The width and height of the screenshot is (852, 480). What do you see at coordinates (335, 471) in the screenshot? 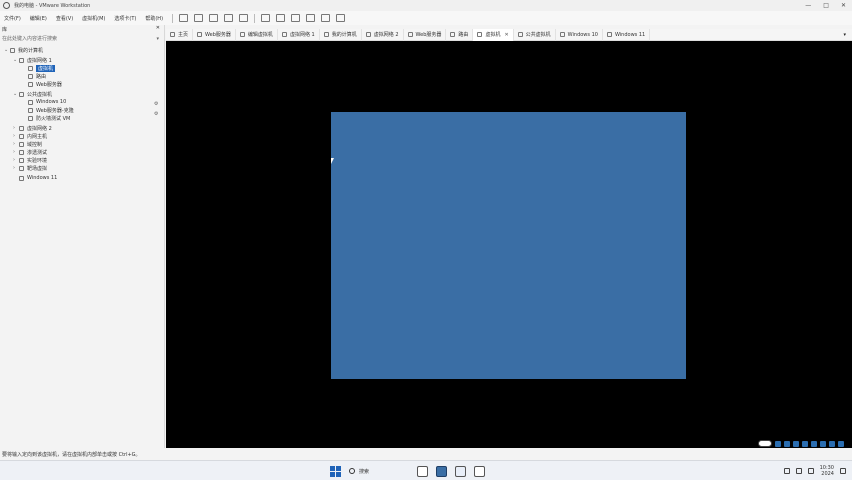
I see `start-icon` at bounding box center [335, 471].